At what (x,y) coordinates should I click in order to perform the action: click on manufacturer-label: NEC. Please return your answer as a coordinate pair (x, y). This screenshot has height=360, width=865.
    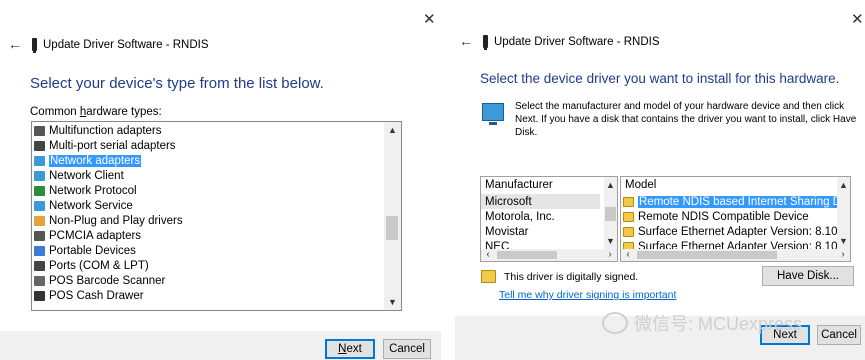
    Looking at the image, I should click on (497, 245).